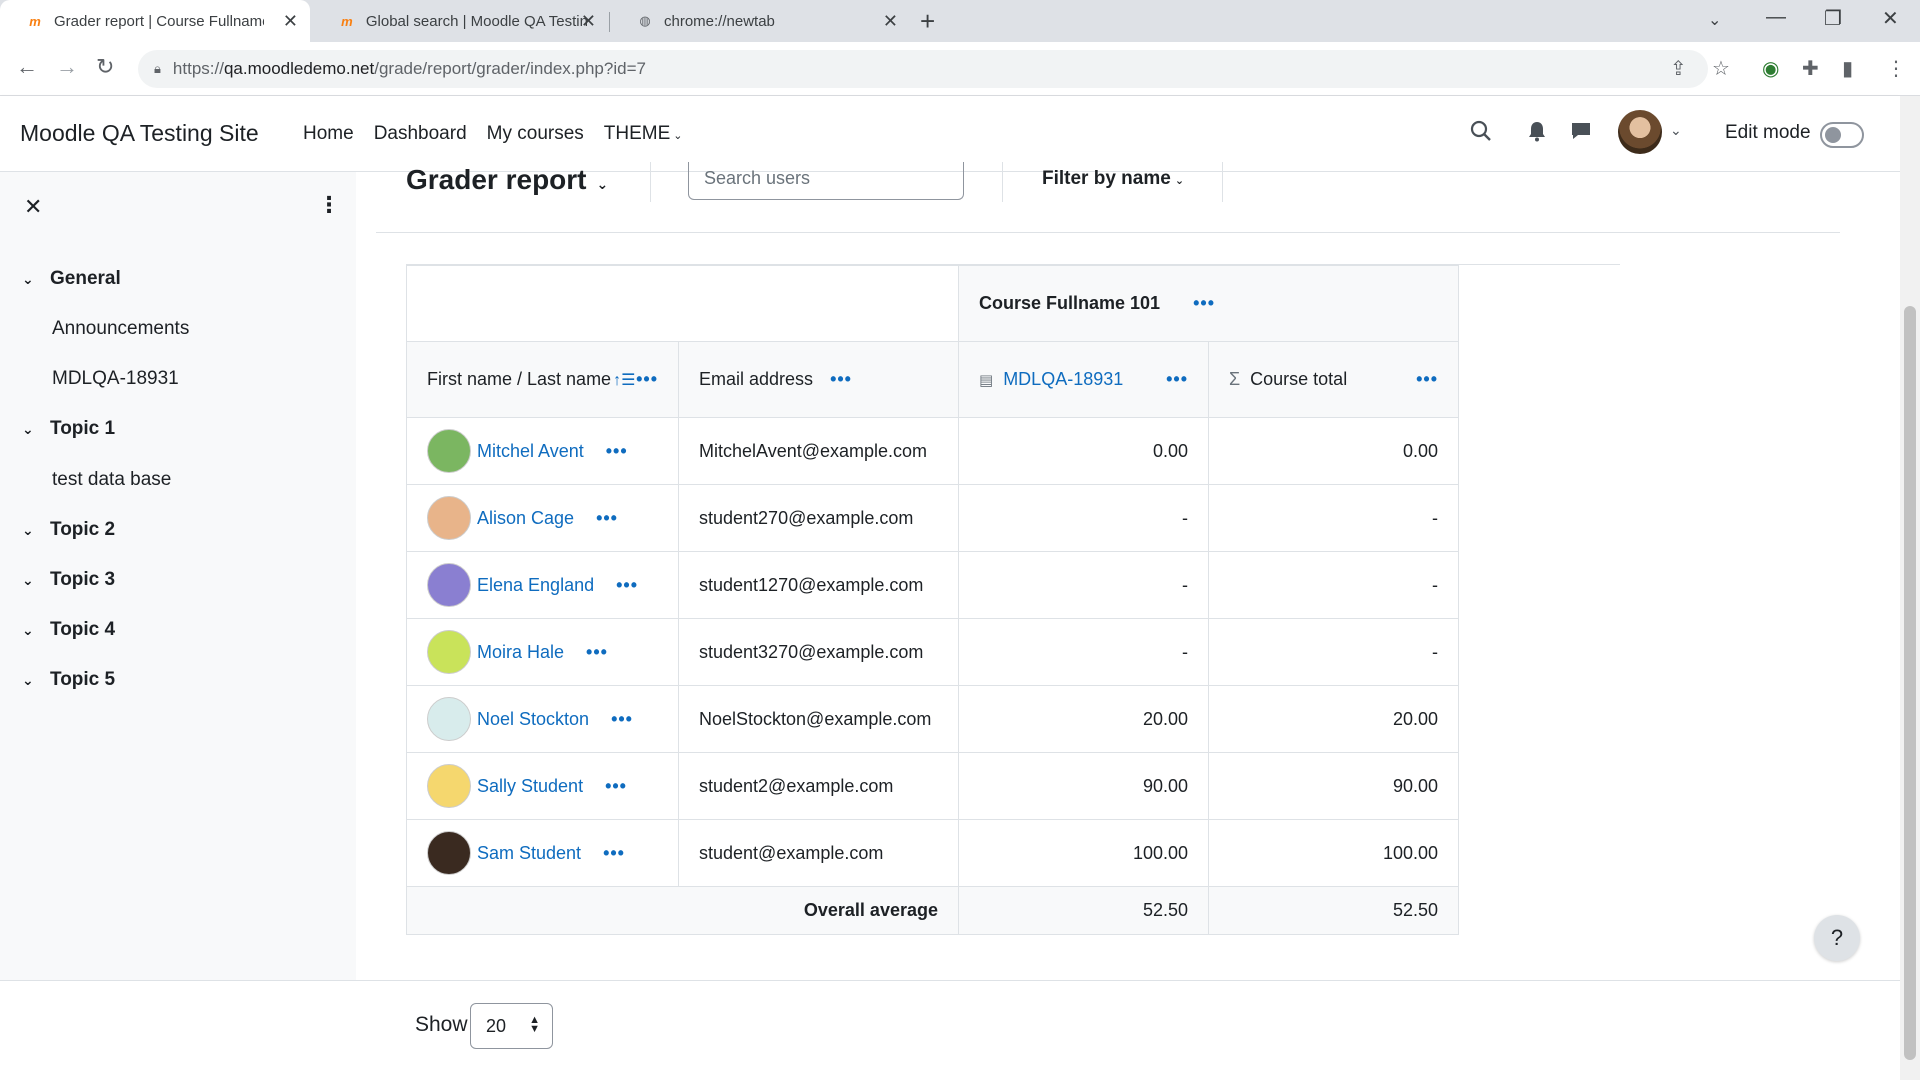 The height and width of the screenshot is (1080, 1920). I want to click on globe-icon: ◍, so click(645, 20).